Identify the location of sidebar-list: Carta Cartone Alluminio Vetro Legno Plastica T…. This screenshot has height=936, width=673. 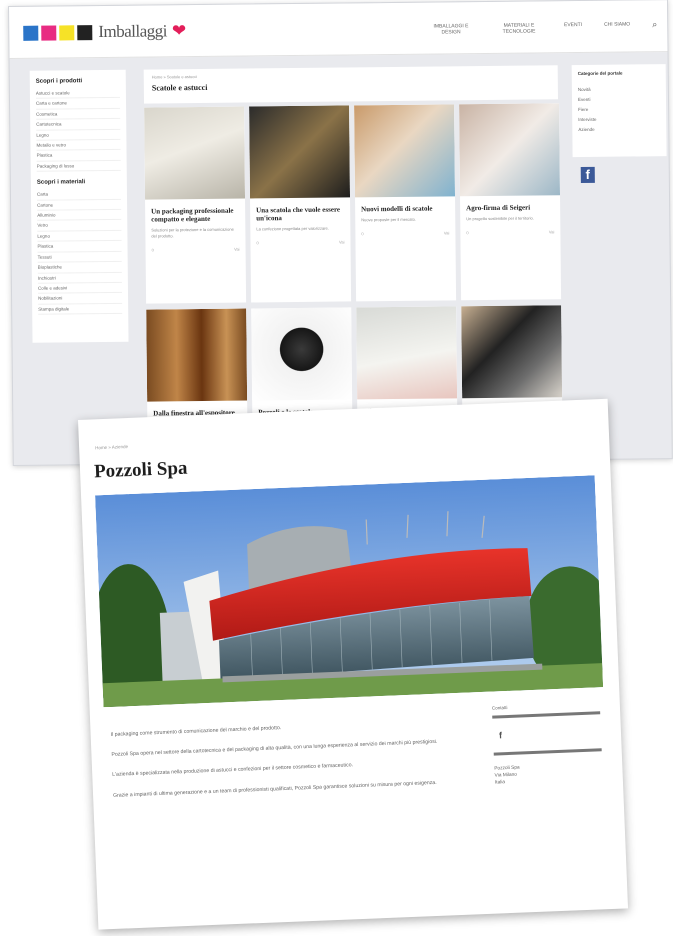
(79, 252).